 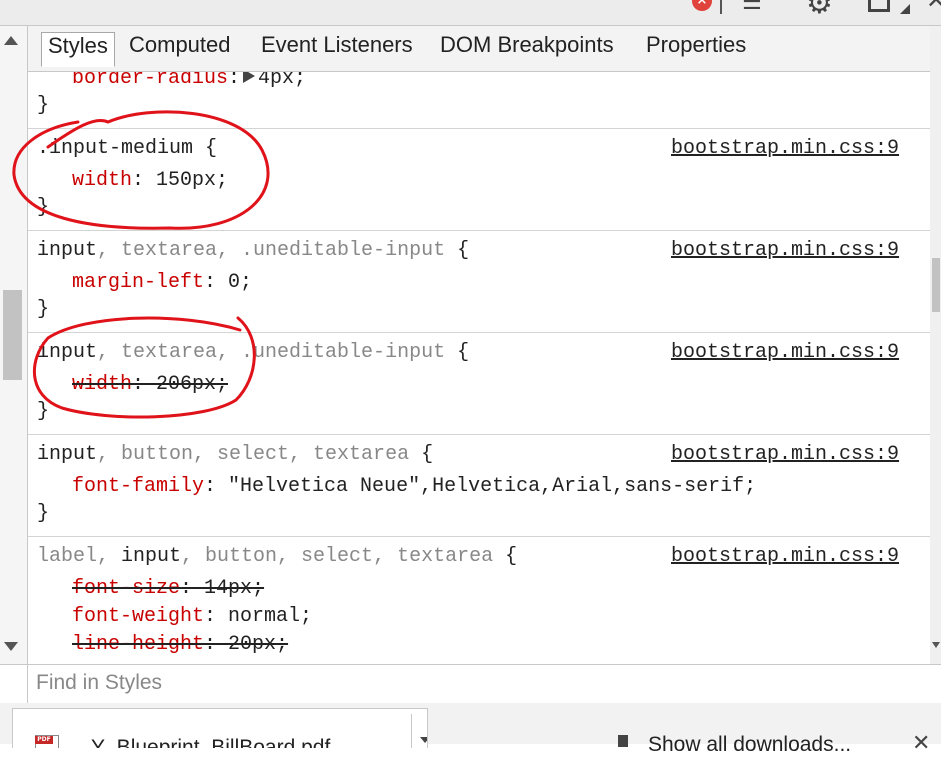 I want to click on pdf-file-icon, so click(x=47, y=741).